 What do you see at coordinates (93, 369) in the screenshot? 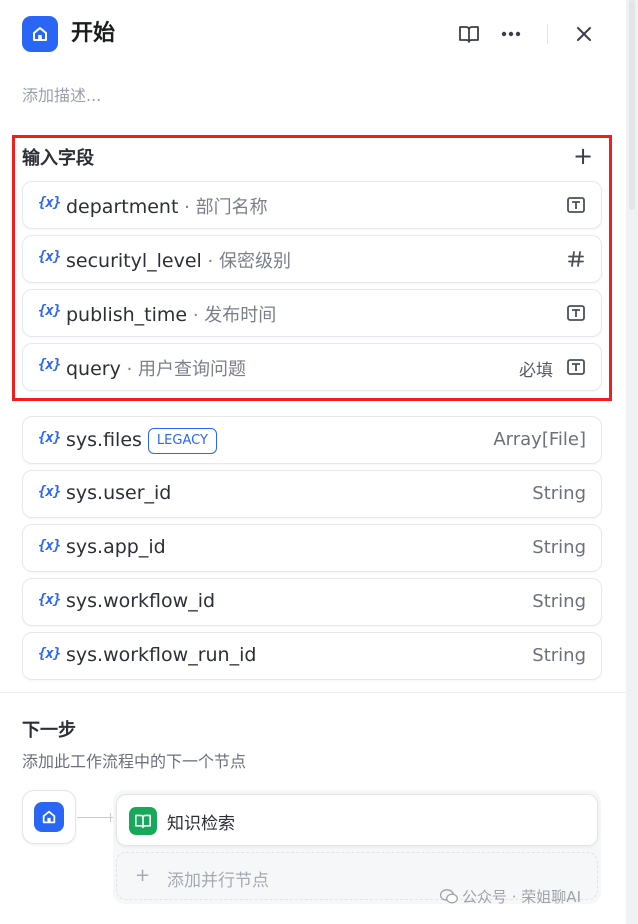
I see `field-name: query` at bounding box center [93, 369].